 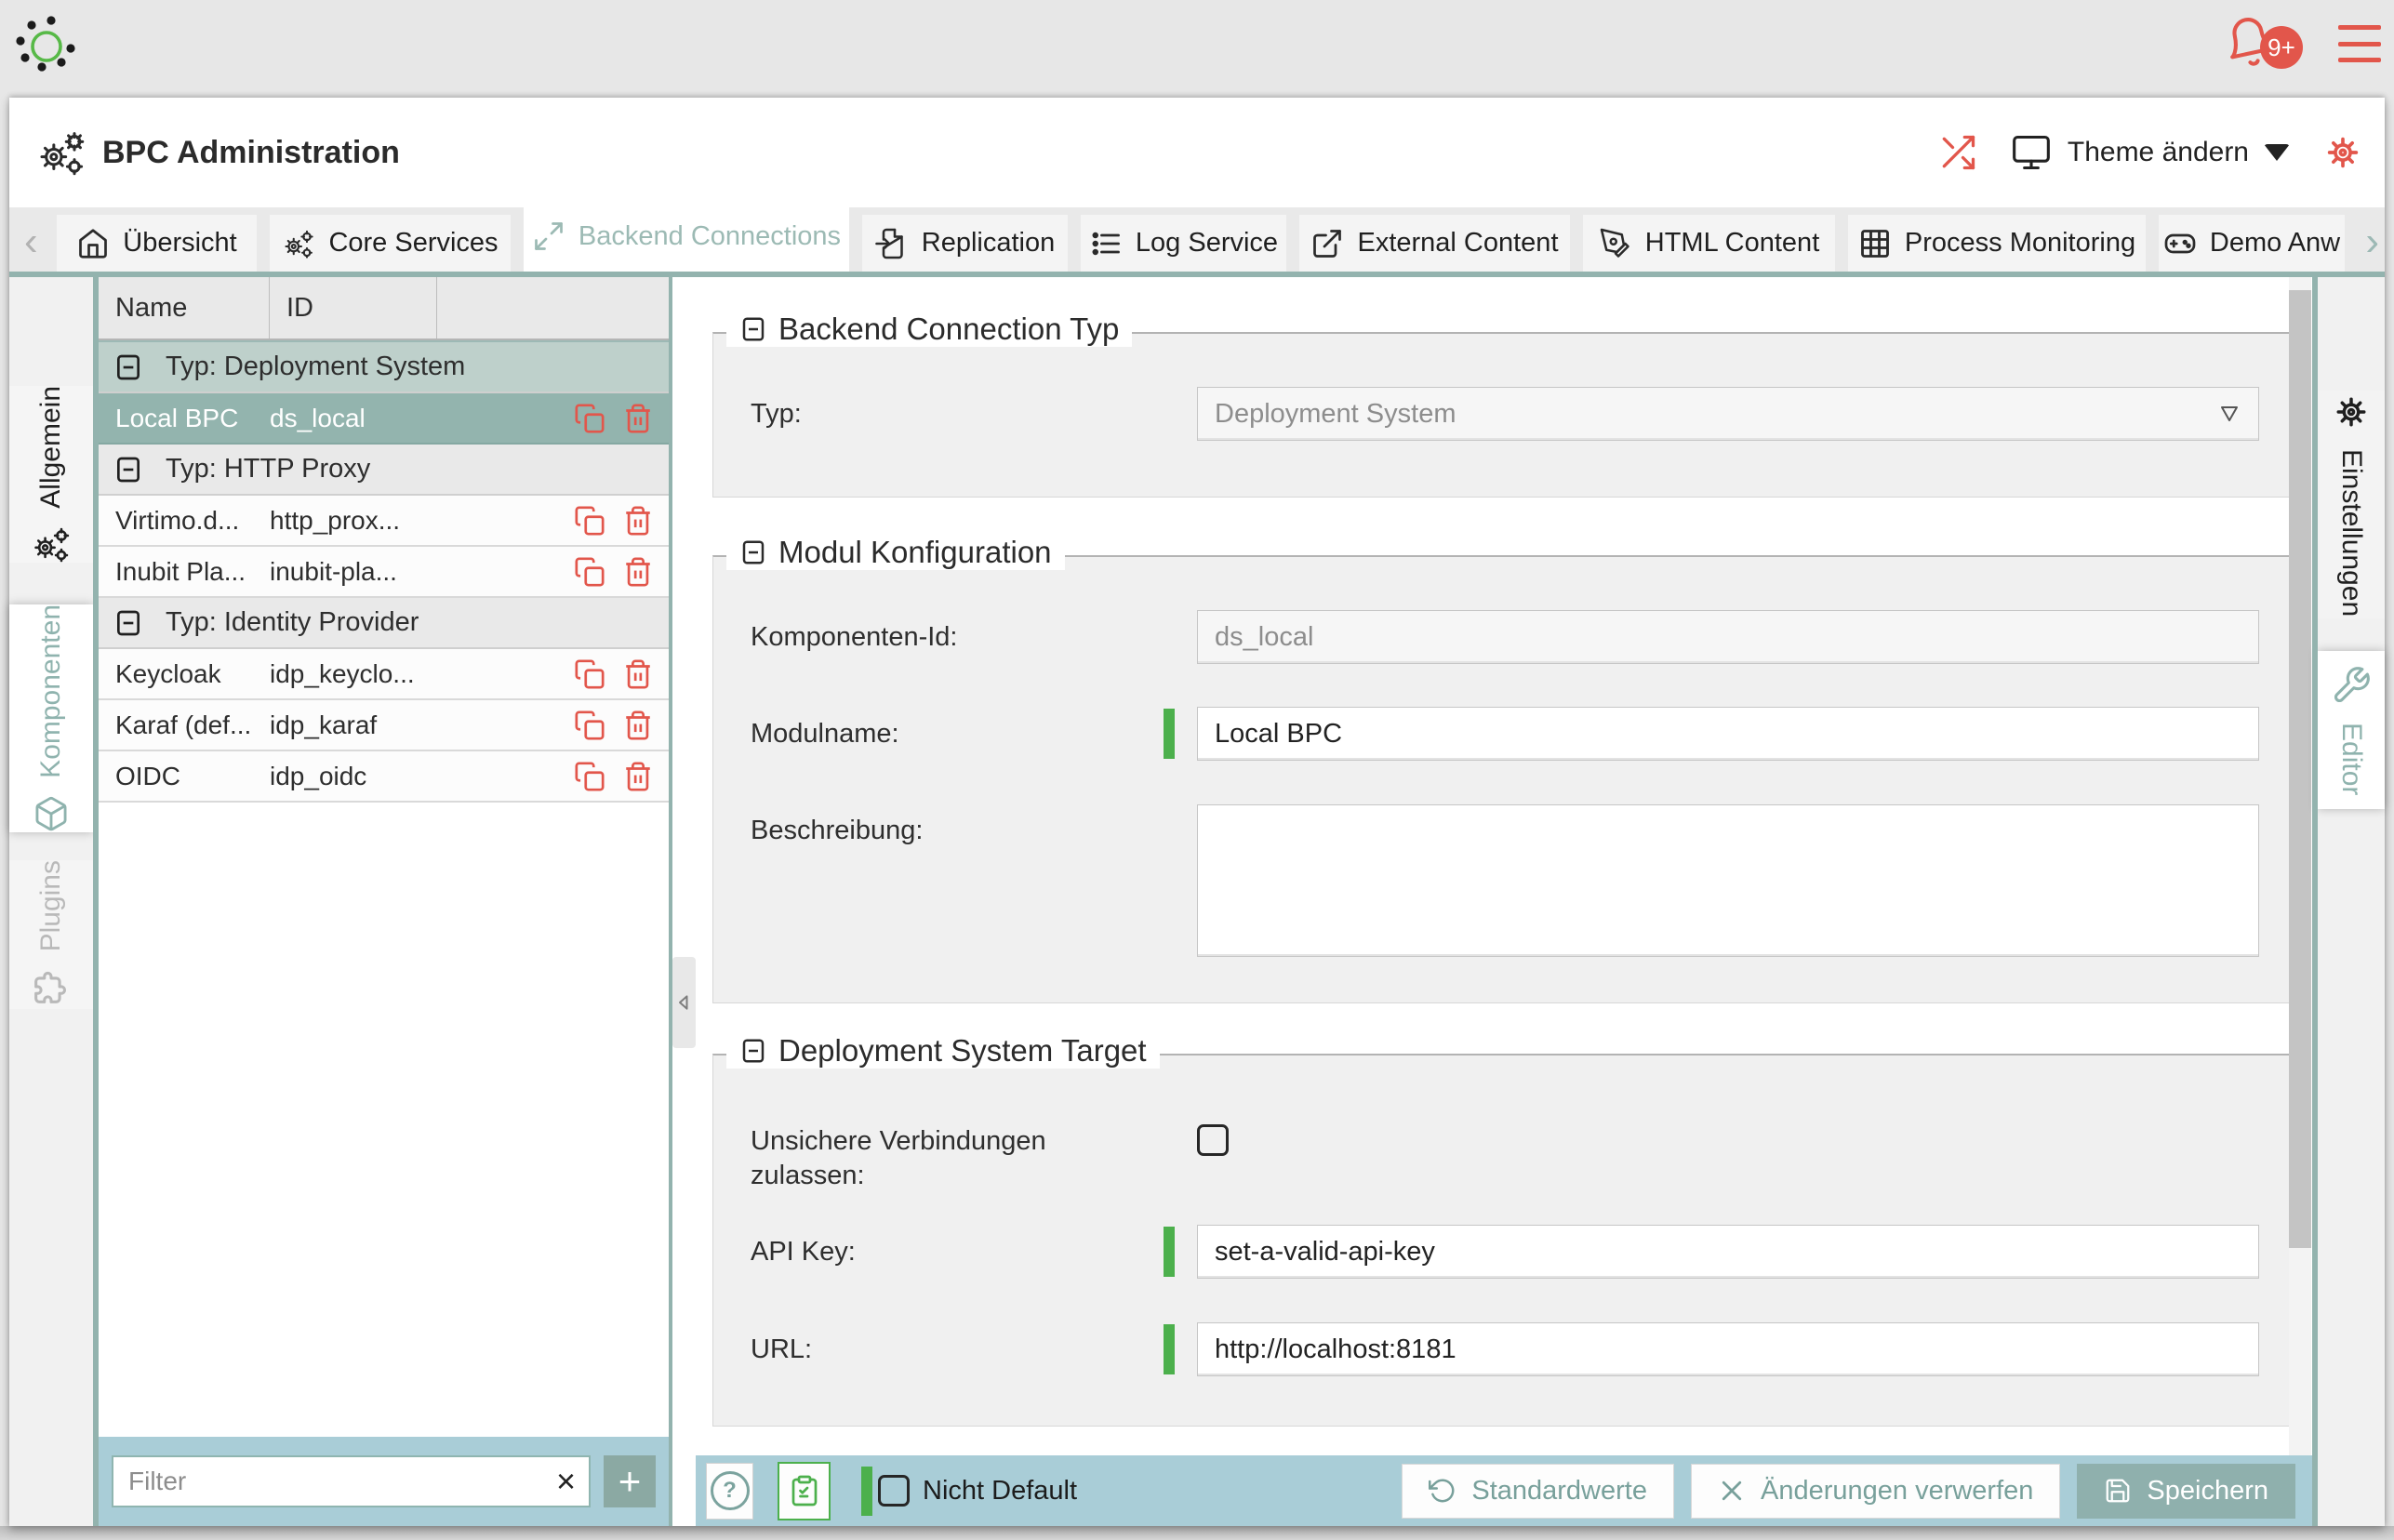 I want to click on tab-html-content: HTML Content, so click(x=1709, y=243).